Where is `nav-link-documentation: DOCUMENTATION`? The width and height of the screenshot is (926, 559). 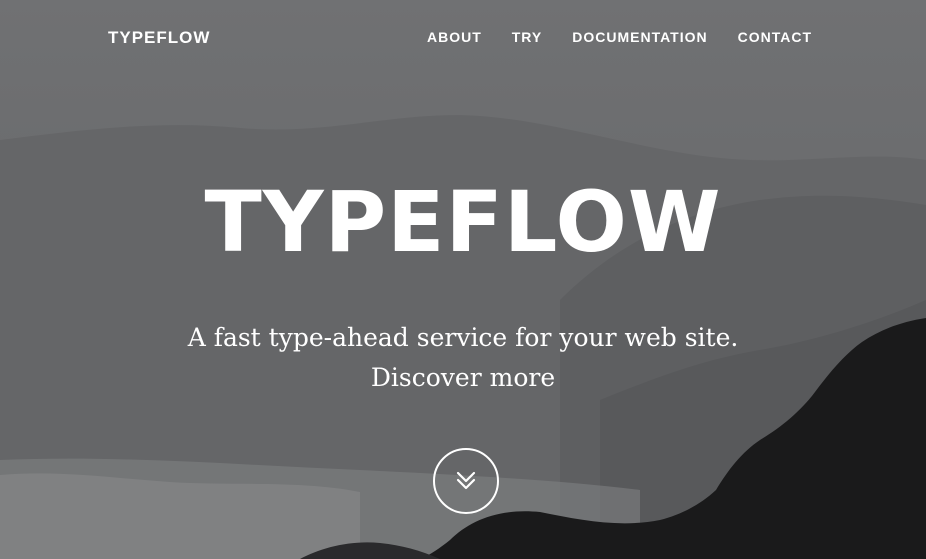 nav-link-documentation: DOCUMENTATION is located at coordinates (639, 37).